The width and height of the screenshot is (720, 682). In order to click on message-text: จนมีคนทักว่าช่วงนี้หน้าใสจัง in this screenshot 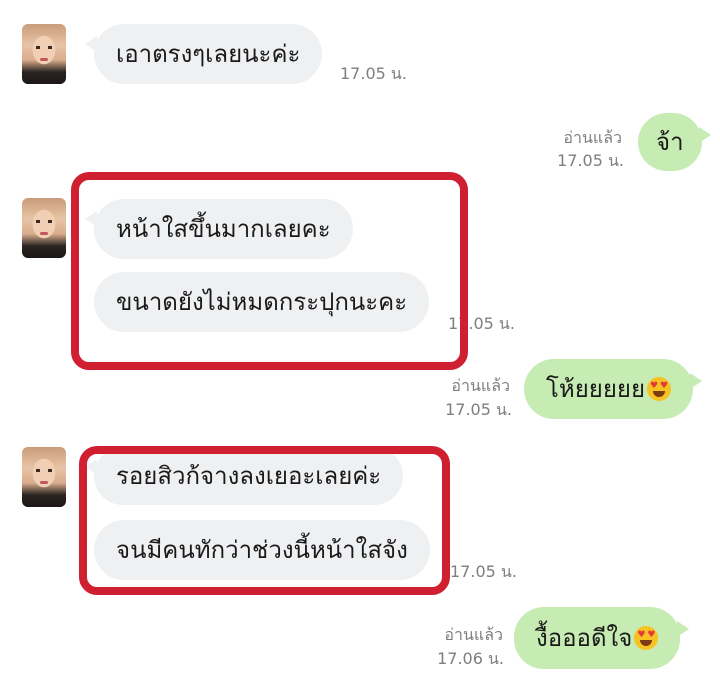, I will do `click(262, 550)`.